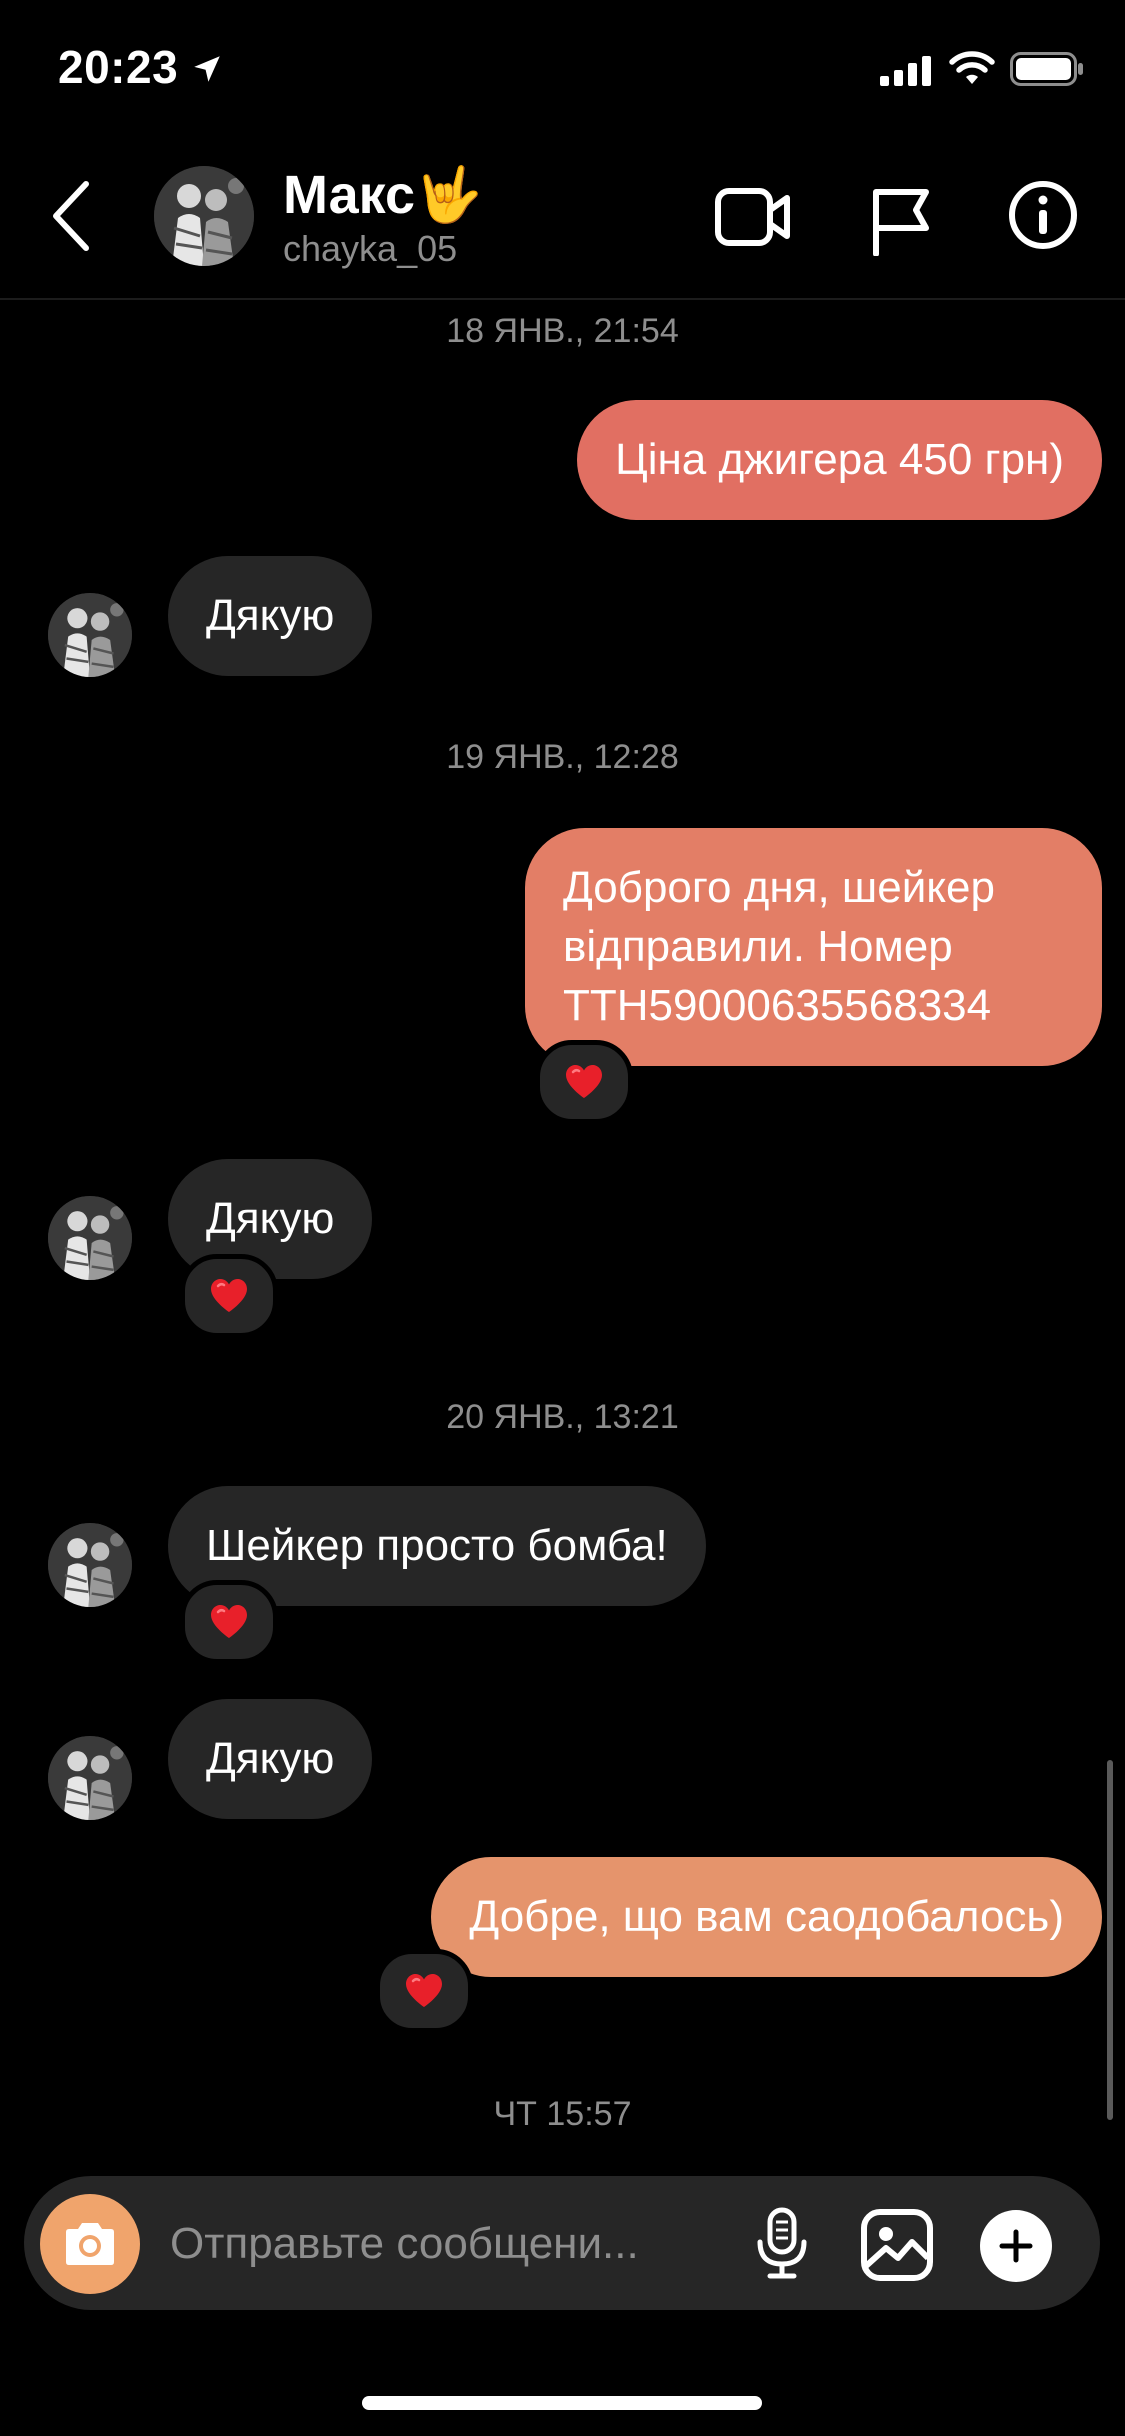 Image resolution: width=1125 pixels, height=2436 pixels. I want to click on back-chevron-icon, so click(70, 216).